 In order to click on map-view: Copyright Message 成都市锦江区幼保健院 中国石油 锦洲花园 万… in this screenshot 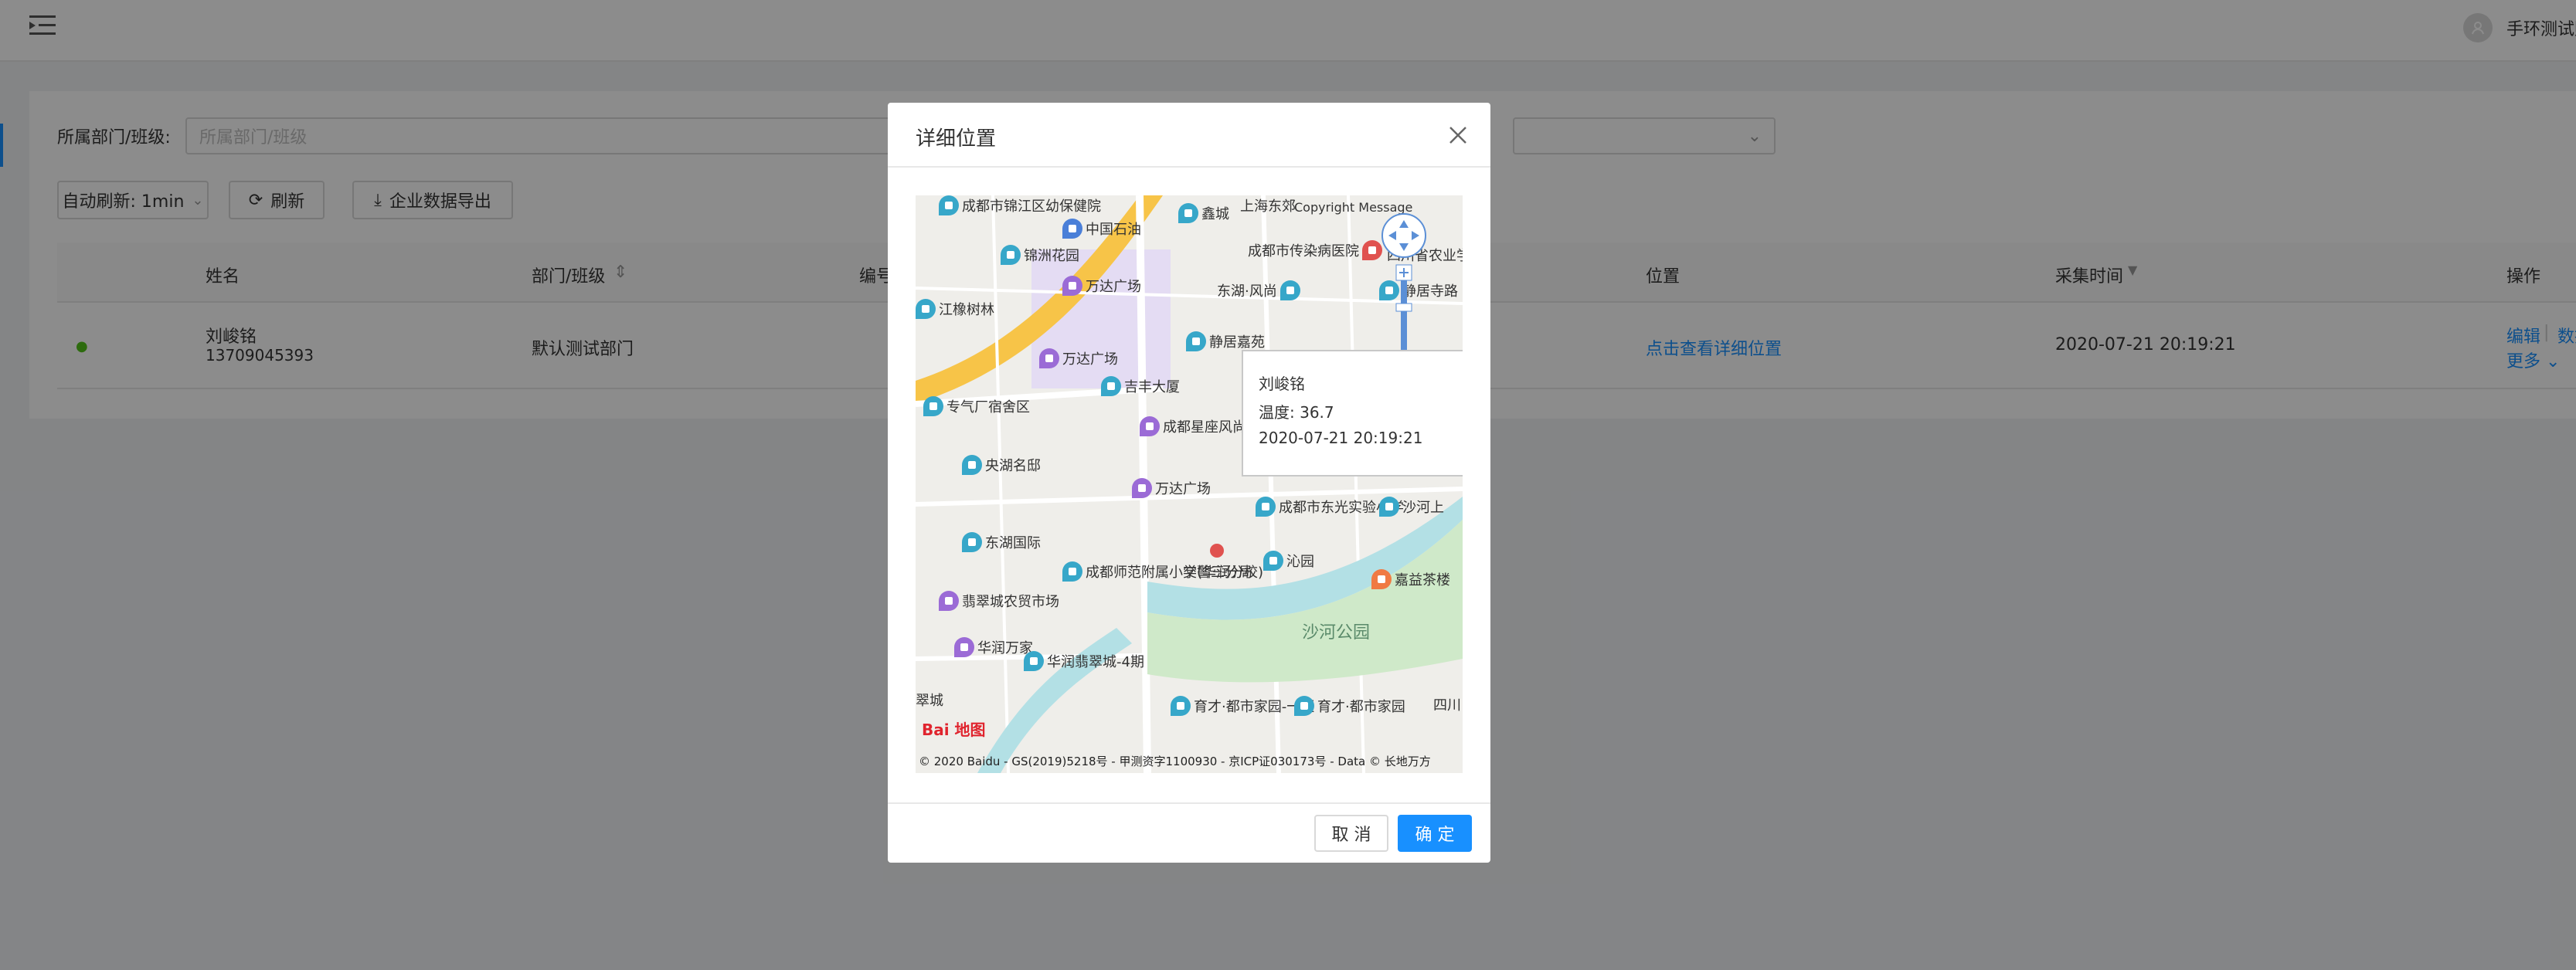, I will do `click(1189, 484)`.